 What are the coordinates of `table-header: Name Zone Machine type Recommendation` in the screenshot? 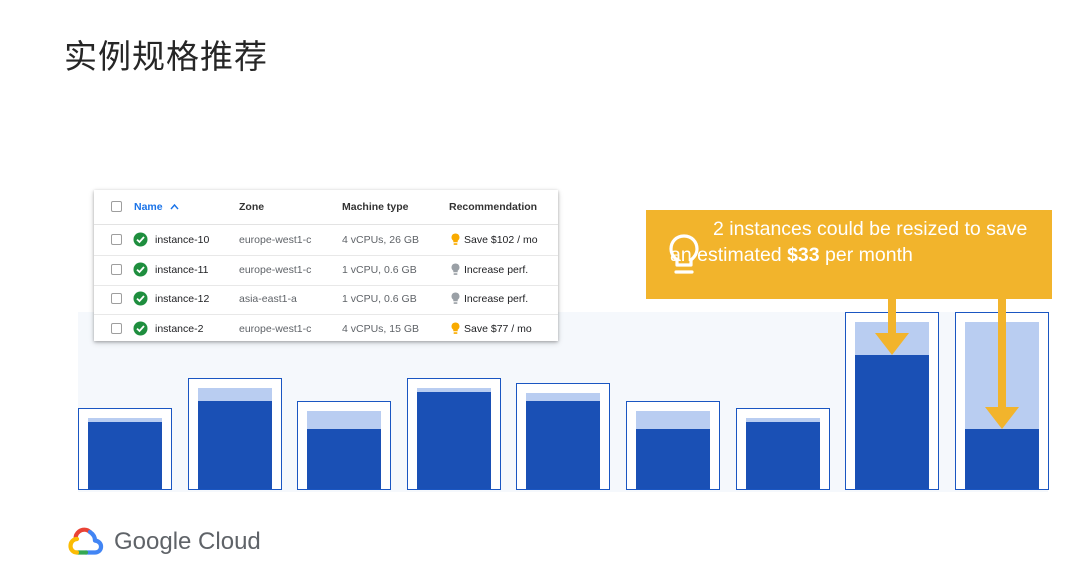 It's located at (326, 207).